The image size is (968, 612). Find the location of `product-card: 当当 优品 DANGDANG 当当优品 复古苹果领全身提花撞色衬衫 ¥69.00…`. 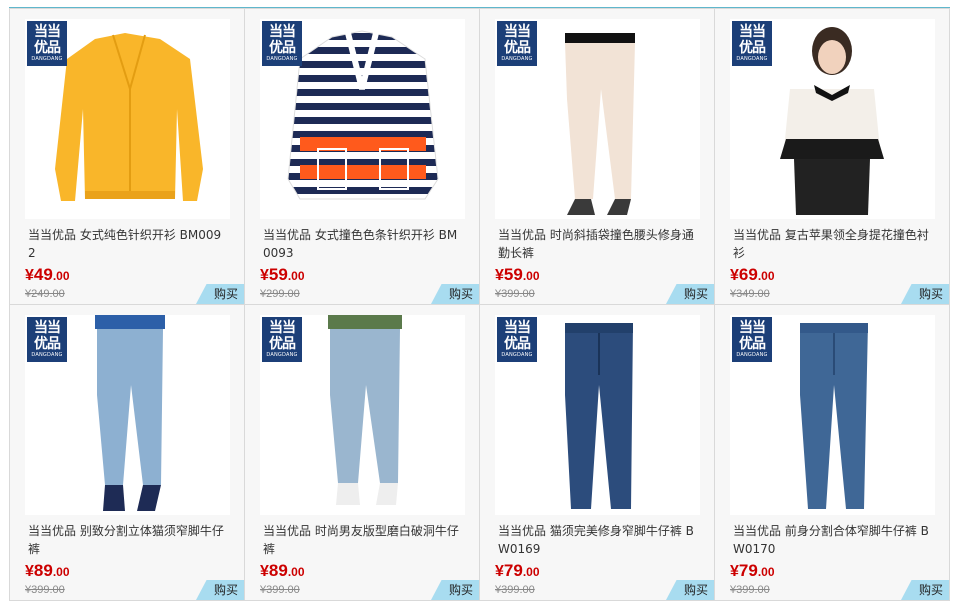

product-card: 当当 优品 DANGDANG 当当优品 复古苹果领全身提花撞色衬衫 ¥69.00… is located at coordinates (832, 156).